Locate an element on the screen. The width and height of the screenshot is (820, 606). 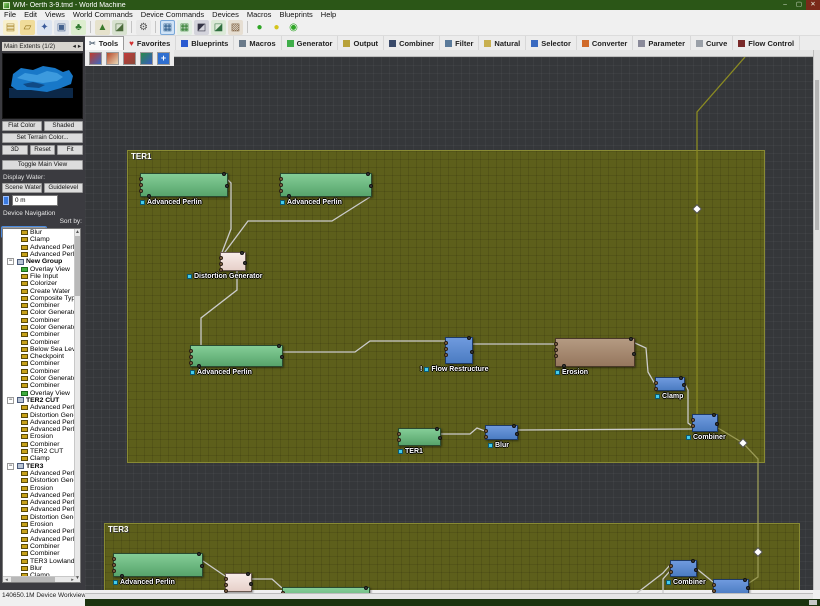
build-world-button: ◉ is located at coordinates (293, 27).